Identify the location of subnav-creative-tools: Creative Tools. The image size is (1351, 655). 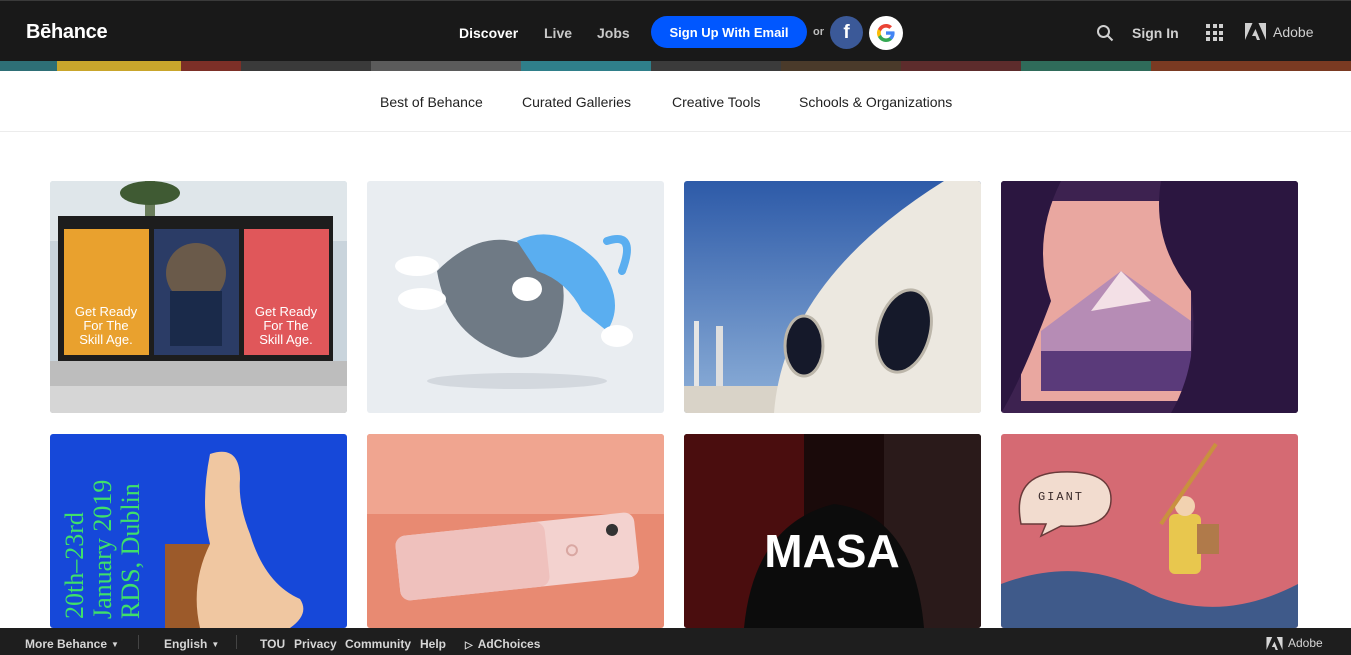
(716, 102).